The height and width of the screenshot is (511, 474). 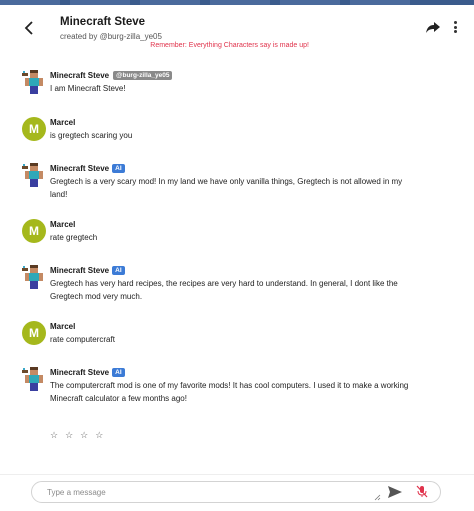 What do you see at coordinates (395, 492) in the screenshot?
I see `send-icon` at bounding box center [395, 492].